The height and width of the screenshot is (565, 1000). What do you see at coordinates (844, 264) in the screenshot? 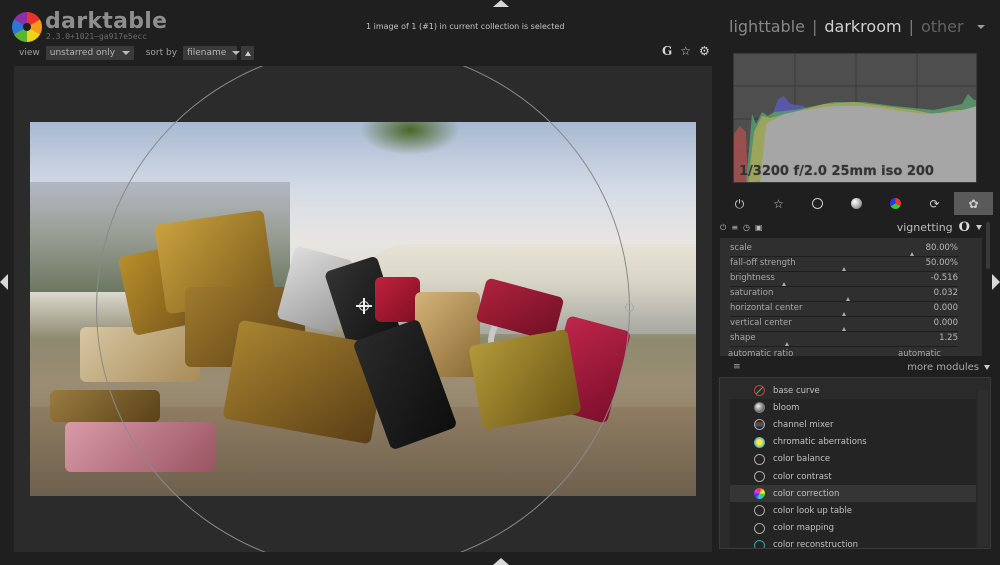
I see `slider-fall-off-strength: fall-off strength 50.00%` at bounding box center [844, 264].